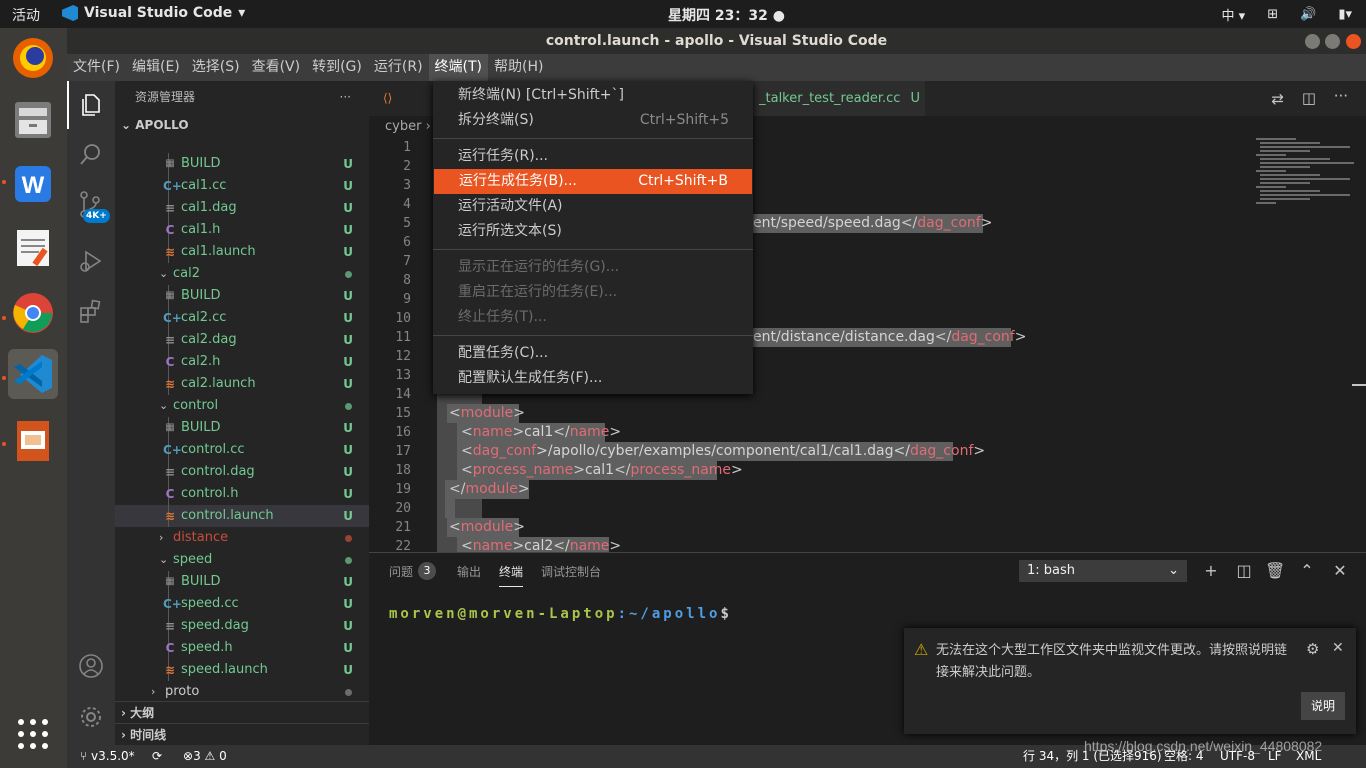 Image resolution: width=1366 pixels, height=768 pixels. What do you see at coordinates (401, 111) in the screenshot?
I see `tab-distance: ⟨⟩ distan` at bounding box center [401, 111].